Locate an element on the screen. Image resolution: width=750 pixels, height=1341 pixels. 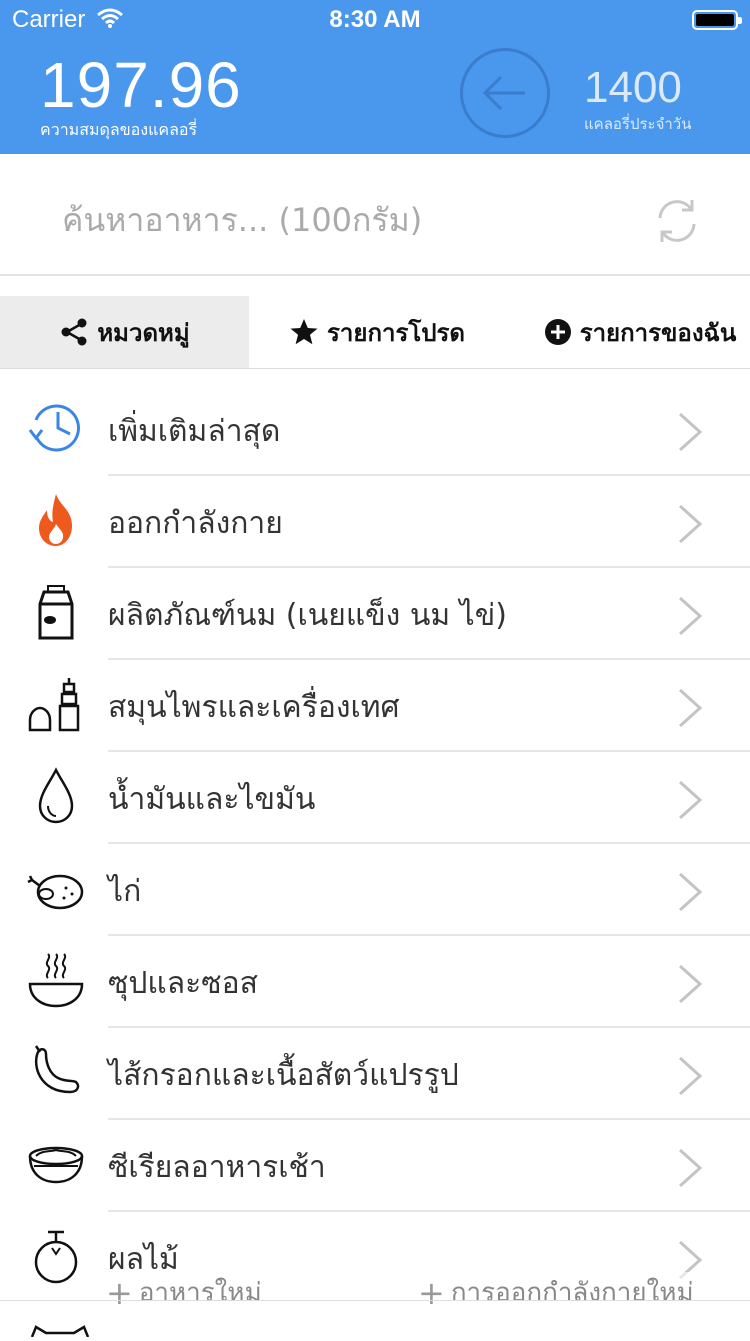
new-exercise-button: + การออกกำลังกายใหม่ is located at coordinates (556, 1292).